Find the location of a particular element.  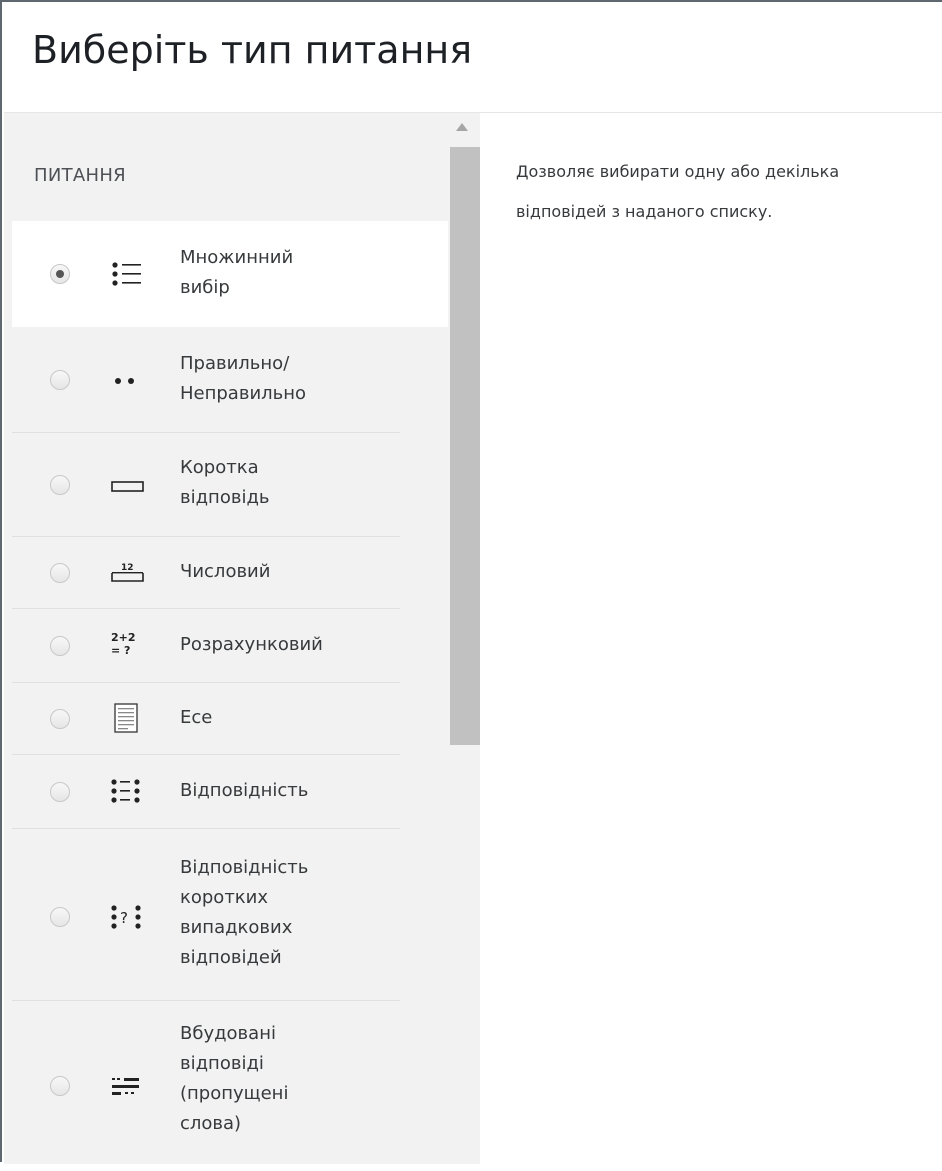

sidebar-scrollbar is located at coordinates (465, 638).